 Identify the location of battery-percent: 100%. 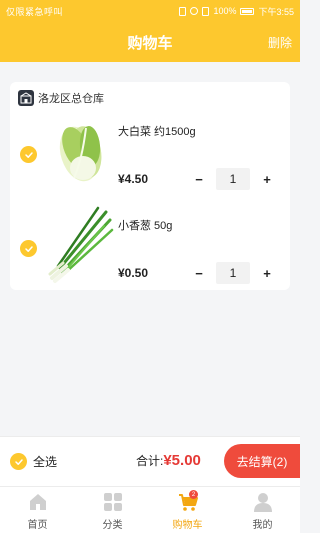
(225, 11).